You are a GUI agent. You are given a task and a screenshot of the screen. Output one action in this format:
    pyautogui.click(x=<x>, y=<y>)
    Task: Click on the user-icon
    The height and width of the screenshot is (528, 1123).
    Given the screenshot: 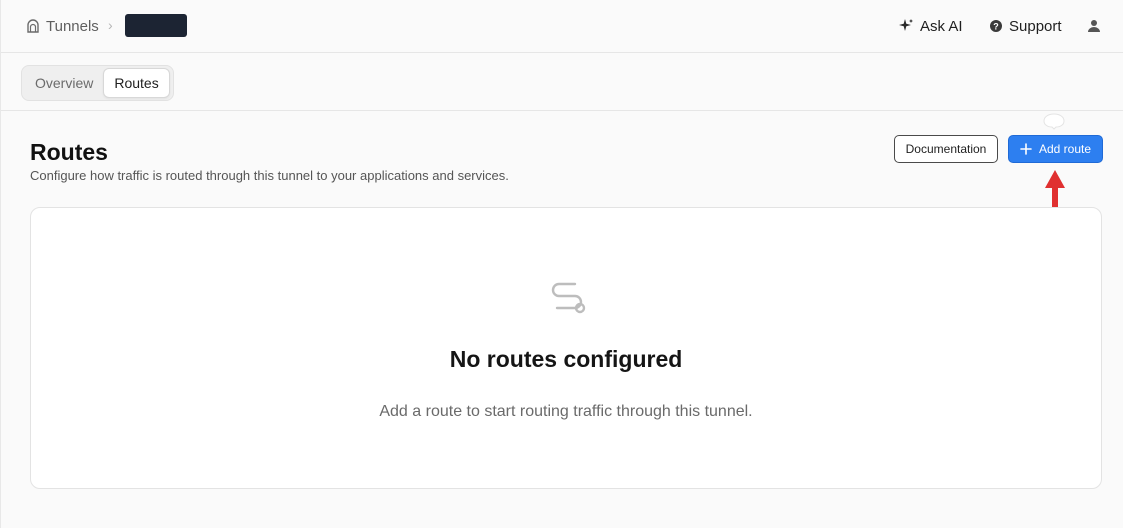 What is the action you would take?
    pyautogui.click(x=1094, y=26)
    